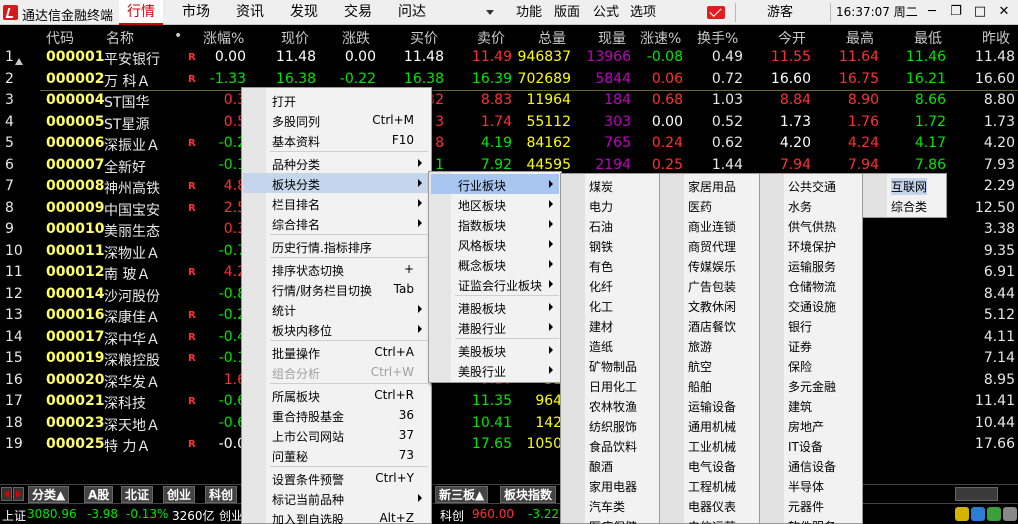 This screenshot has width=1018, height=524. I want to click on col-header-pct: 涨幅%, so click(223, 38).